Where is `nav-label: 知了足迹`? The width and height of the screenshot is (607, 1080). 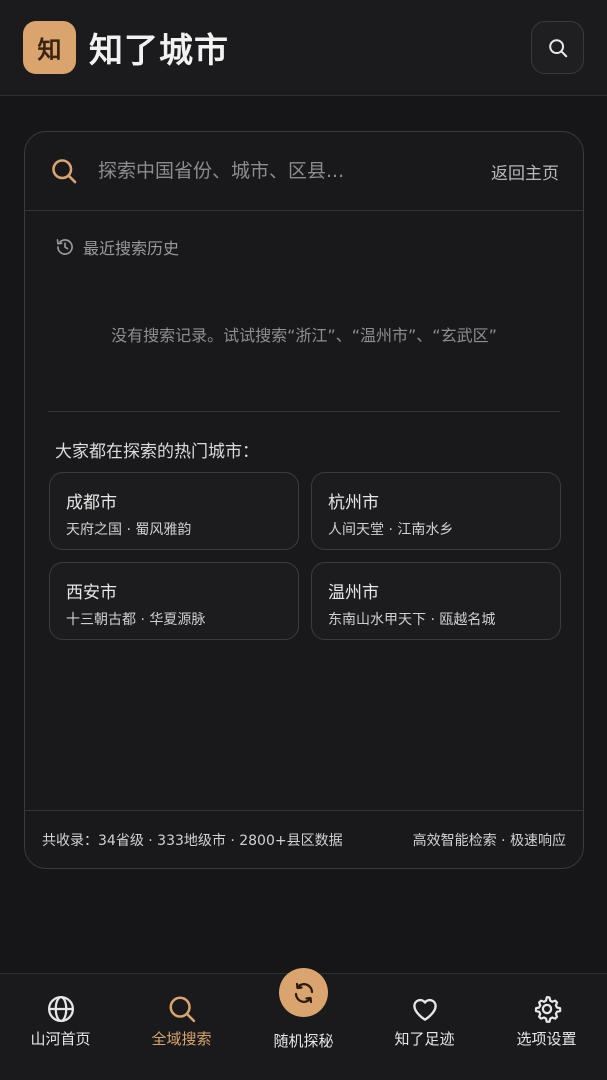
nav-label: 知了足迹 is located at coordinates (424, 1039).